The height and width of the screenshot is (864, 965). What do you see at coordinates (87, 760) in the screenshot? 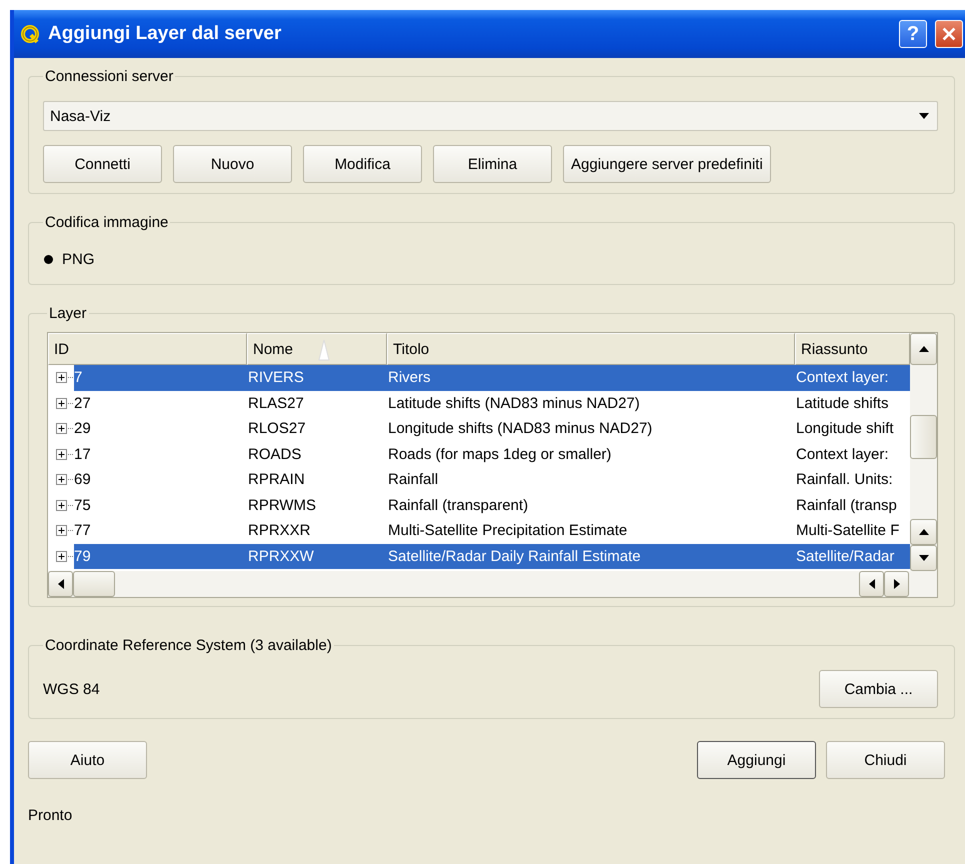
I see `help-button: Aiuto` at bounding box center [87, 760].